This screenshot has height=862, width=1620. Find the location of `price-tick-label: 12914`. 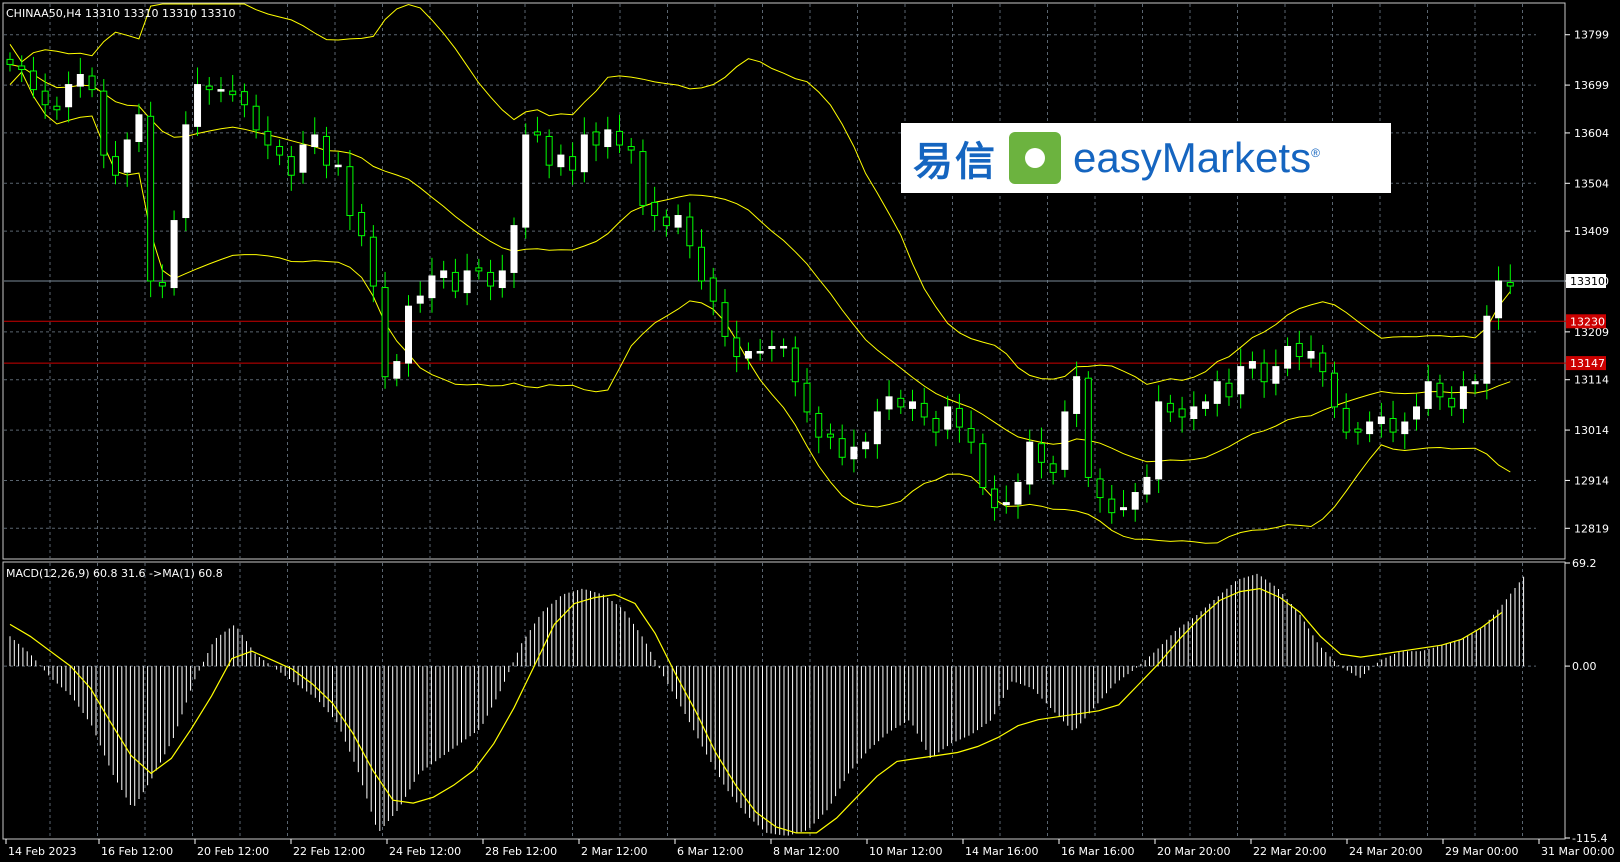

price-tick-label: 12914 is located at coordinates (1591, 480).